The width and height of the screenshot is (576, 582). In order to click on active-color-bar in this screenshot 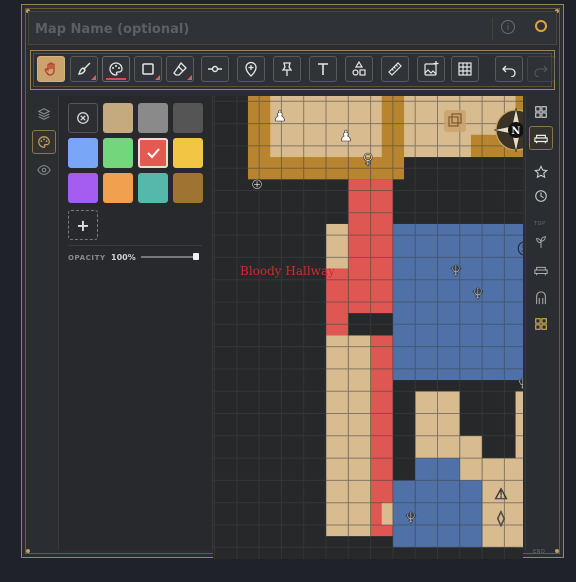, I will do `click(116, 79)`.